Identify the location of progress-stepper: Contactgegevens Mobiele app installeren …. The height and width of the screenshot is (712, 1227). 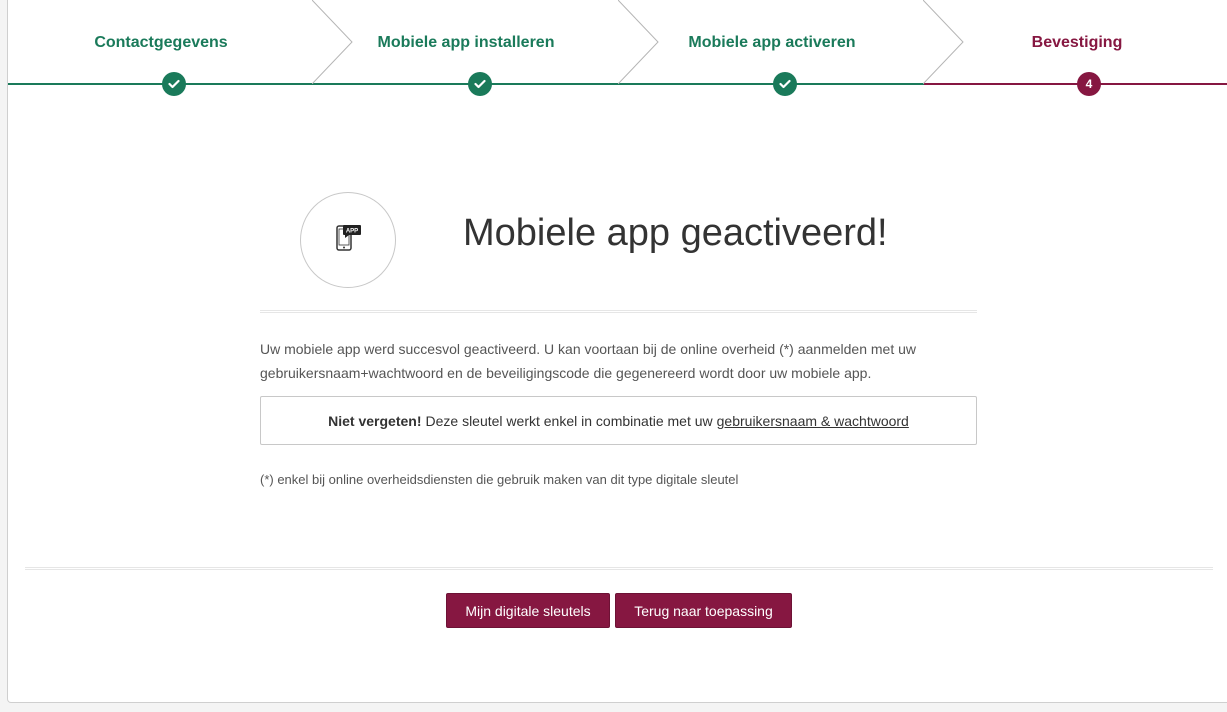
(613, 50).